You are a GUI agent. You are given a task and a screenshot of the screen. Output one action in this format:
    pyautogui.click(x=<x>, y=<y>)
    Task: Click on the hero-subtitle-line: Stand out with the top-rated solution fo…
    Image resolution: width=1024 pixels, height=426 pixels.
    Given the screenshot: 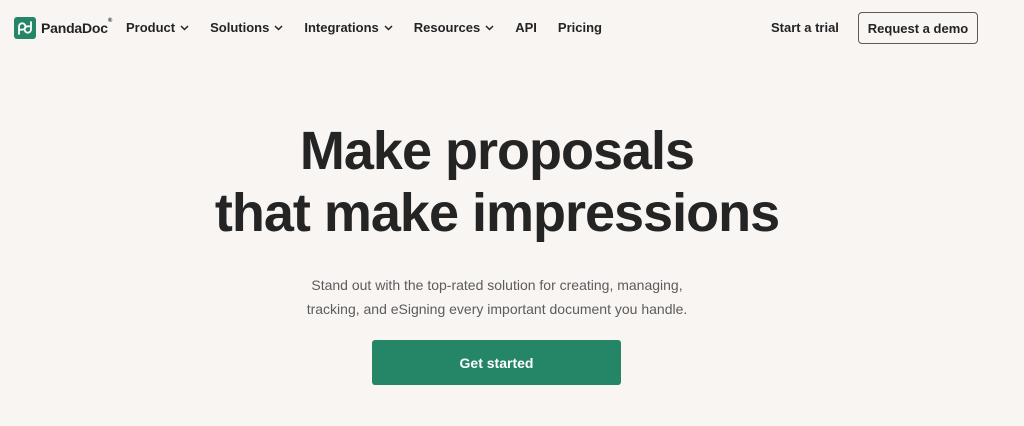 What is the action you would take?
    pyautogui.click(x=497, y=285)
    